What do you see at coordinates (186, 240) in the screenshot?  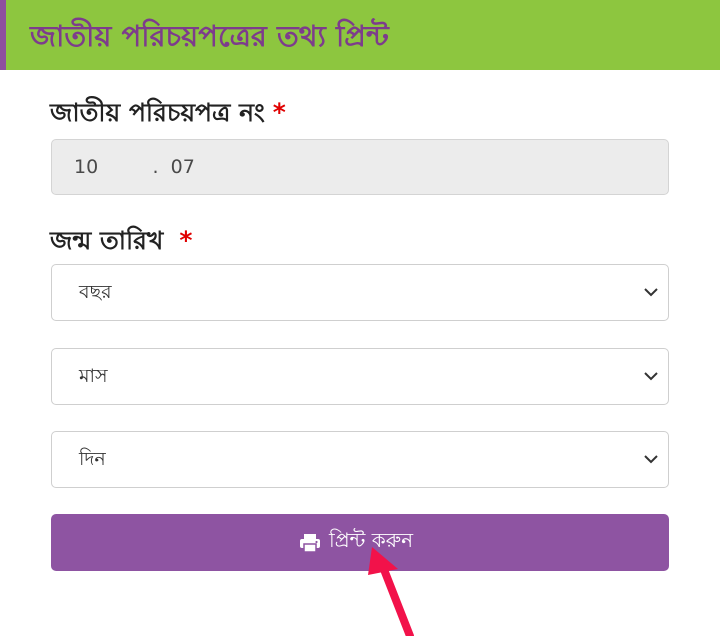 I see `dob-required-mark: *` at bounding box center [186, 240].